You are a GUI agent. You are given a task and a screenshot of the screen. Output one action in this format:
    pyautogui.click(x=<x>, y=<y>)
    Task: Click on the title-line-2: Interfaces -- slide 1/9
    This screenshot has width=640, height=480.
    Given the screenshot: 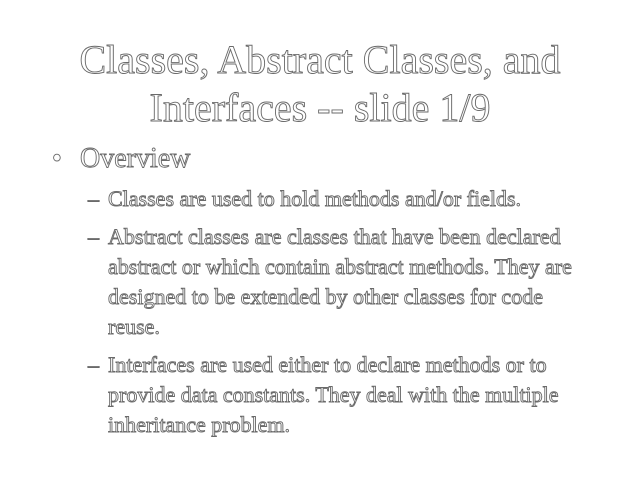 What is the action you would take?
    pyautogui.click(x=320, y=108)
    